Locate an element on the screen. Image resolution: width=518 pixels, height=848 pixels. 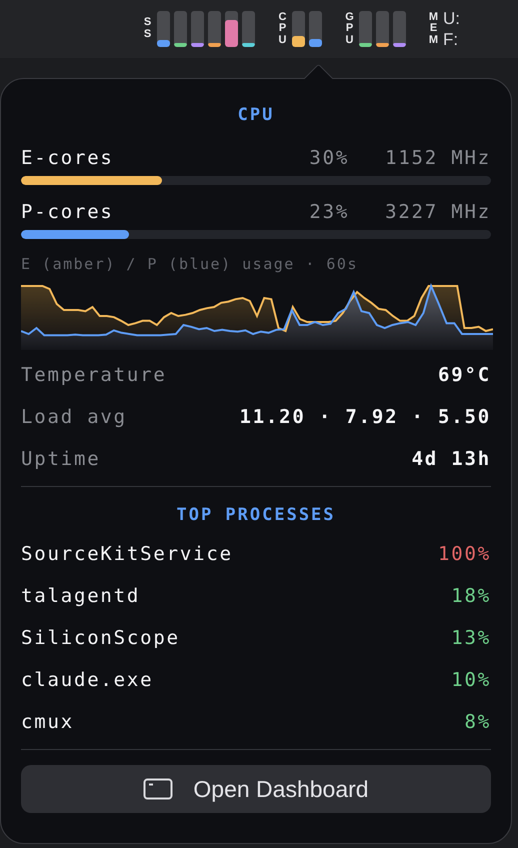
stat-value: 69°C is located at coordinates (464, 375).